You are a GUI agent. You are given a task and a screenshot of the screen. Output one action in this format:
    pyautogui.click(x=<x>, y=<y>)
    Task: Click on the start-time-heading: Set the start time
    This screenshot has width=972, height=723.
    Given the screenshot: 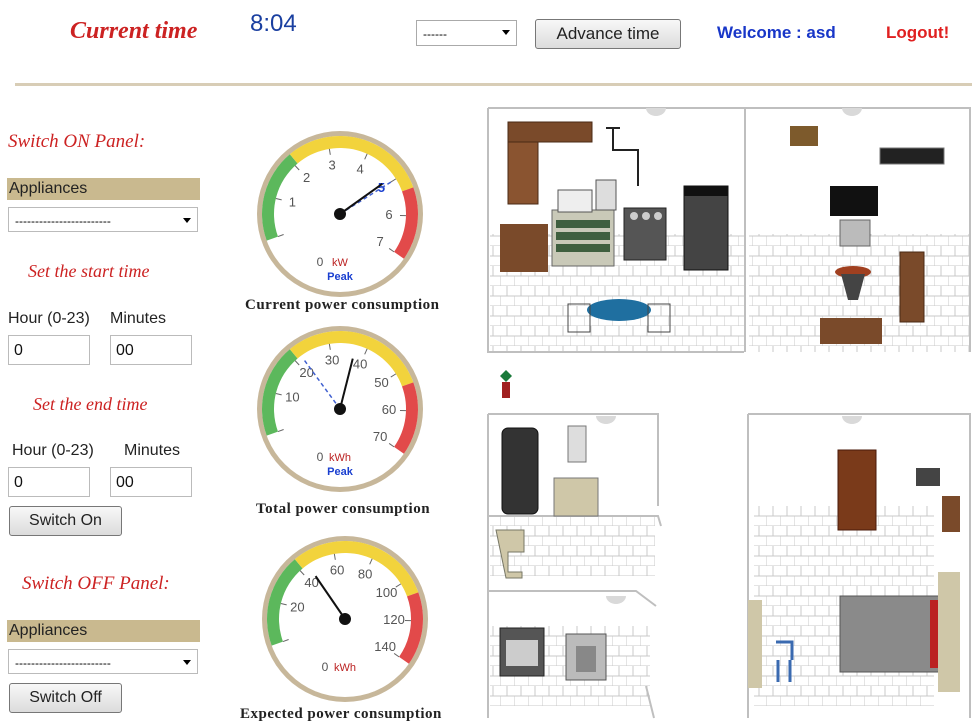 What is the action you would take?
    pyautogui.click(x=88, y=271)
    